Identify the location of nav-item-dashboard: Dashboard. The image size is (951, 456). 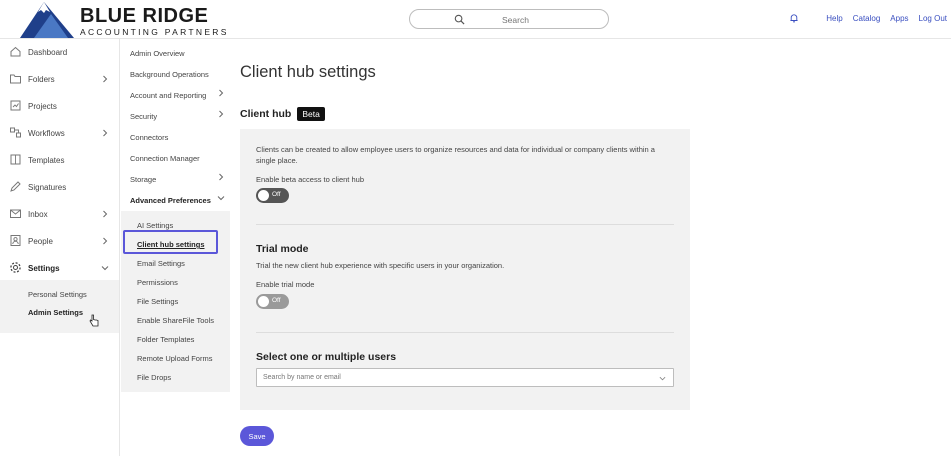
(59, 52).